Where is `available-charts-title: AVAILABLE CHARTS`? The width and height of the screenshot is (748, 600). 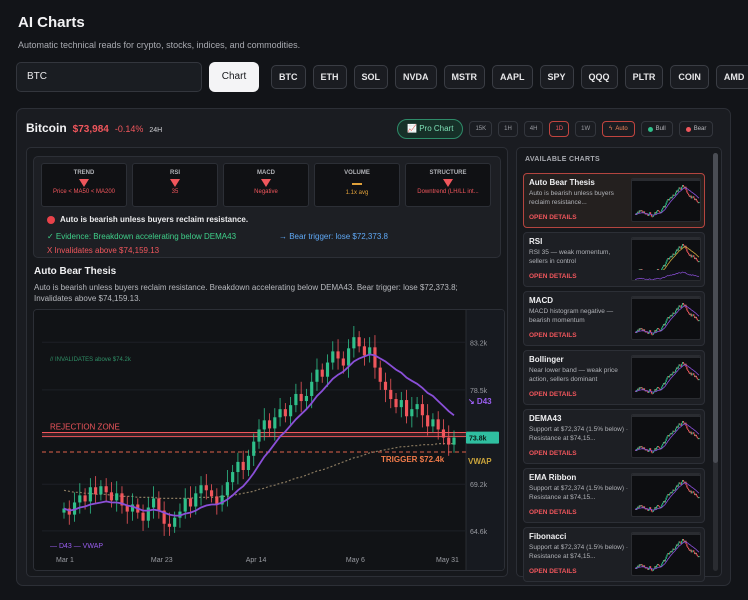
available-charts-title: AVAILABLE CHARTS is located at coordinates (562, 159).